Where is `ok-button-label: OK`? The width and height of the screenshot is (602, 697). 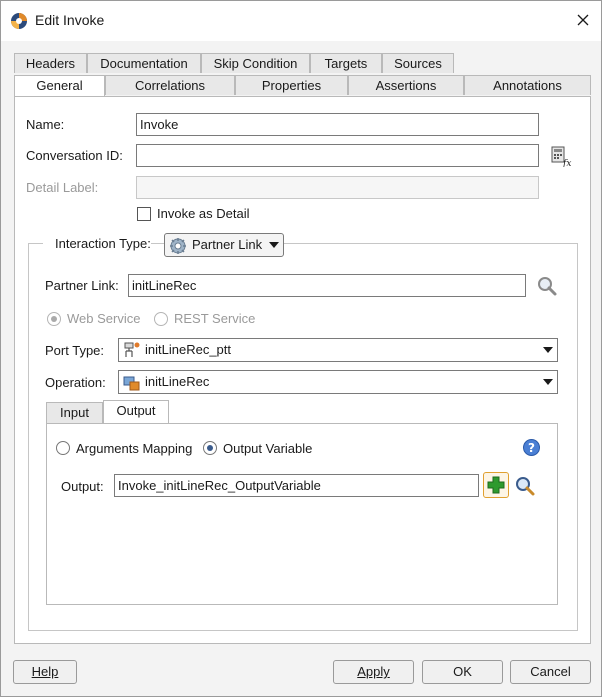
ok-button-label: OK is located at coordinates (462, 671).